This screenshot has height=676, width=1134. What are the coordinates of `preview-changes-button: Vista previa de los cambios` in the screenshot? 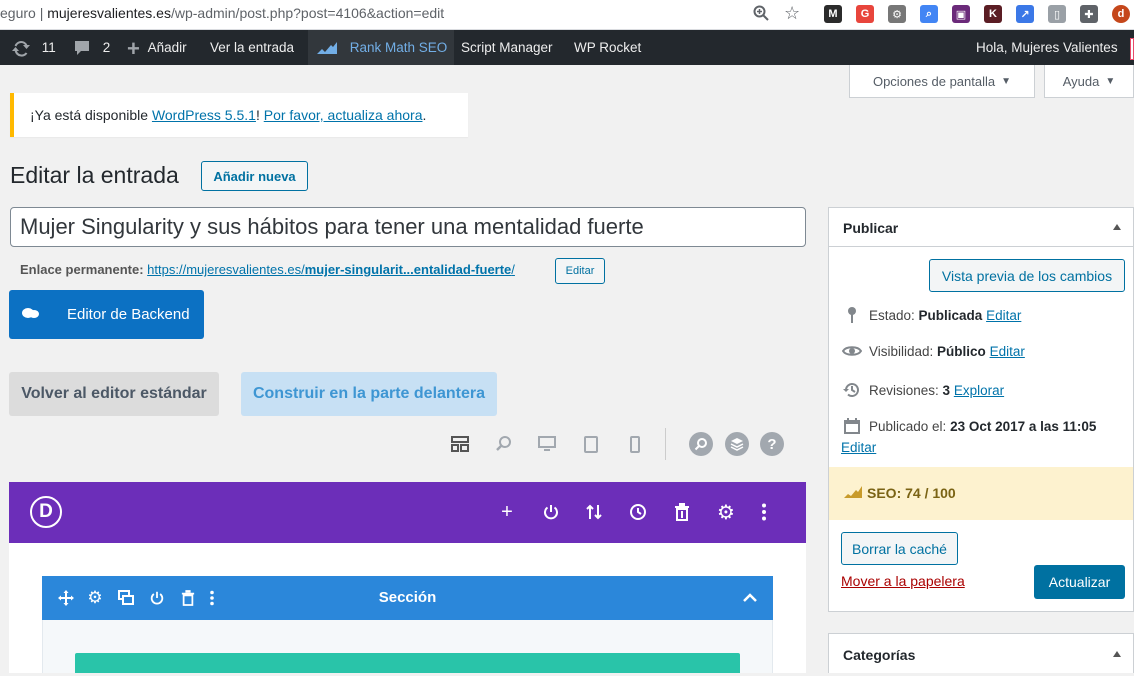 It's located at (1027, 275).